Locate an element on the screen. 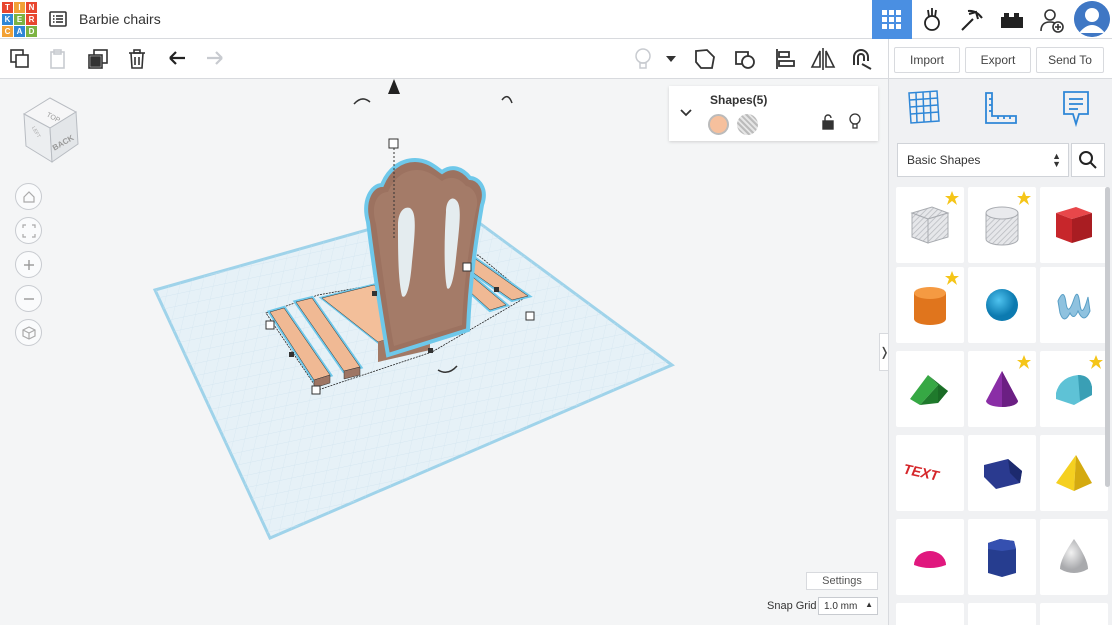 The width and height of the screenshot is (1112, 625). shape-tile-scribble is located at coordinates (1074, 305).